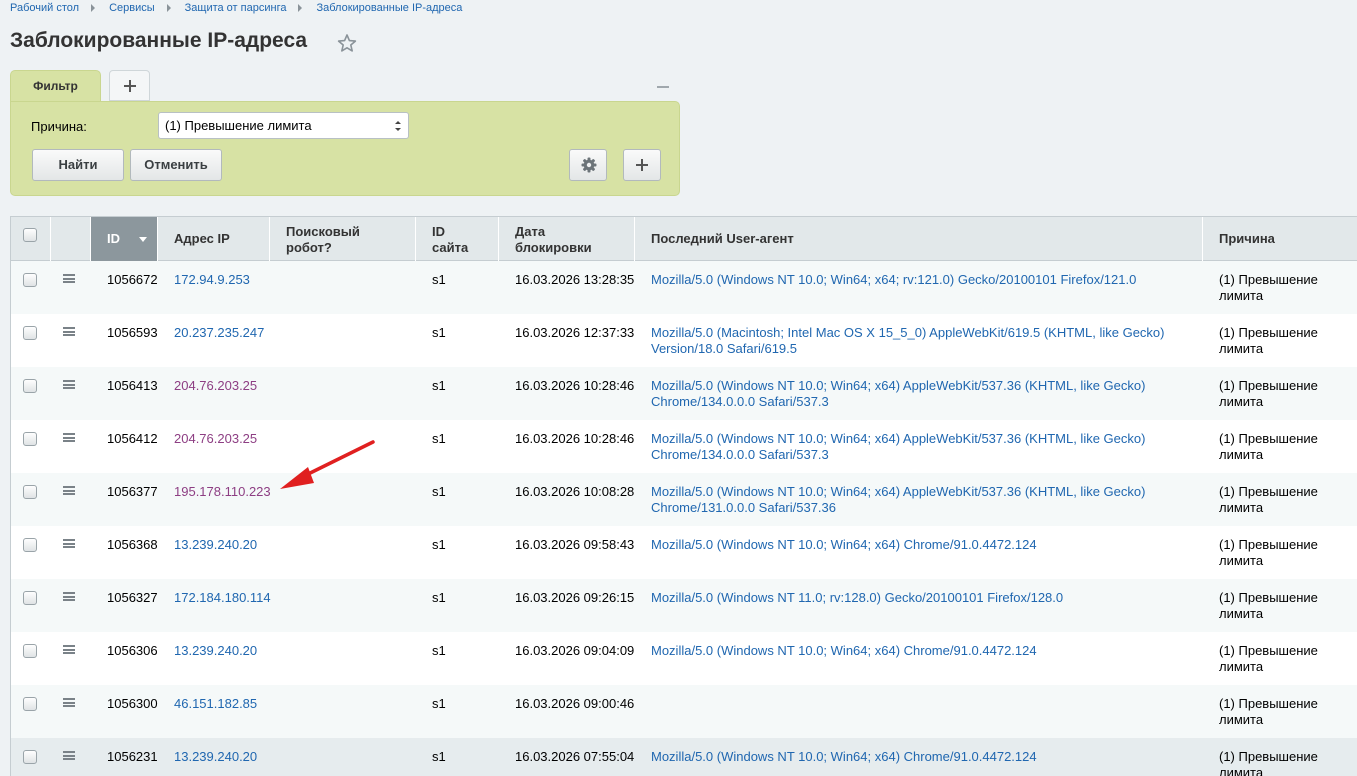  I want to click on reason-filter-value: (1) Превышение лимита, so click(238, 125).